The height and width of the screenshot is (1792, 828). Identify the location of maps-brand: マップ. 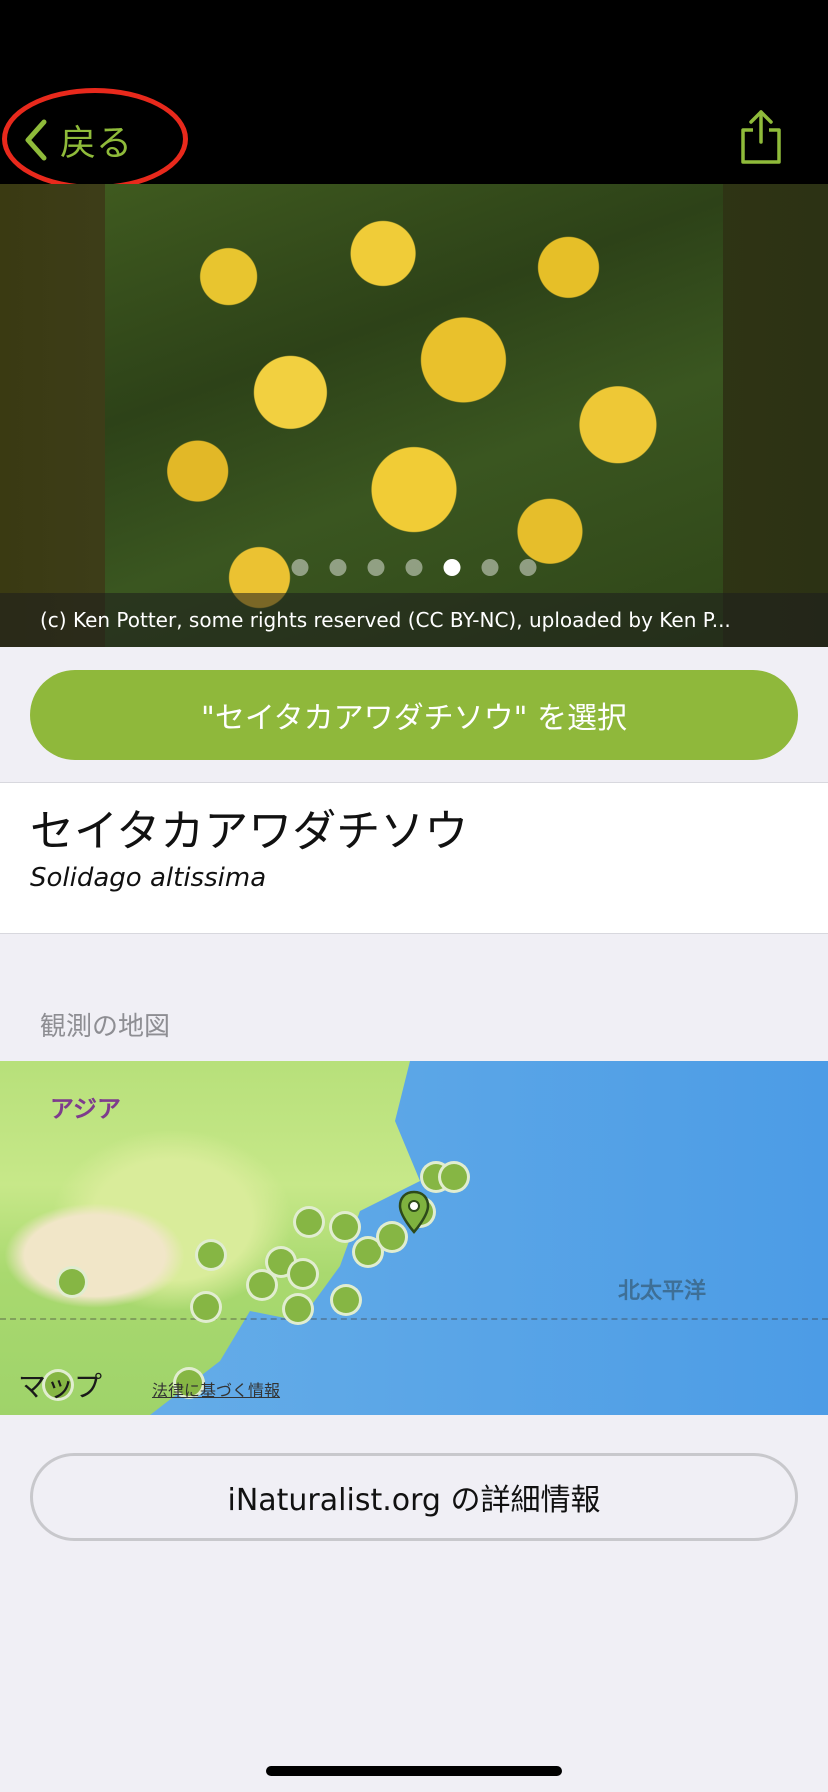
(60, 1385).